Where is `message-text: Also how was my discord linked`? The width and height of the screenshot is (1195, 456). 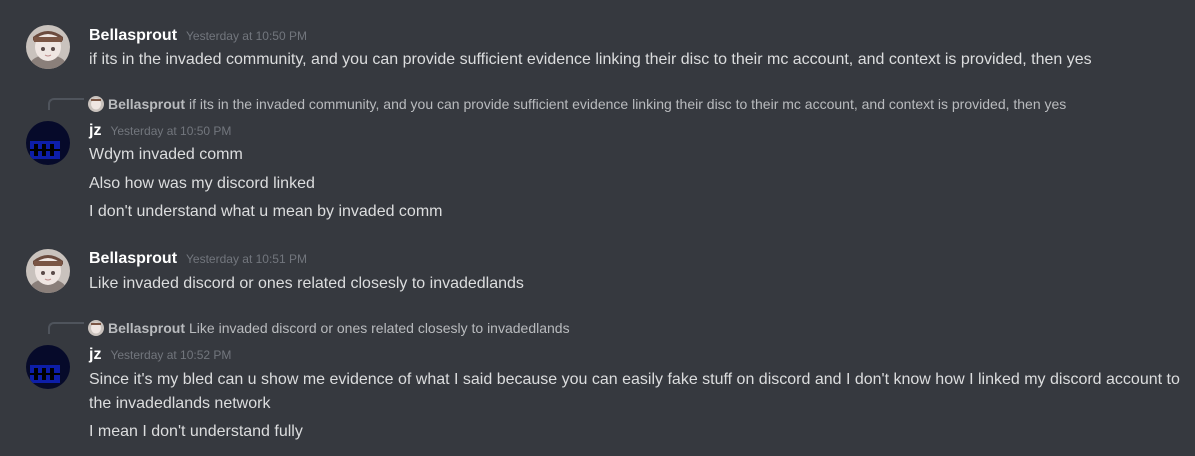 message-text: Also how was my discord linked is located at coordinates (202, 183).